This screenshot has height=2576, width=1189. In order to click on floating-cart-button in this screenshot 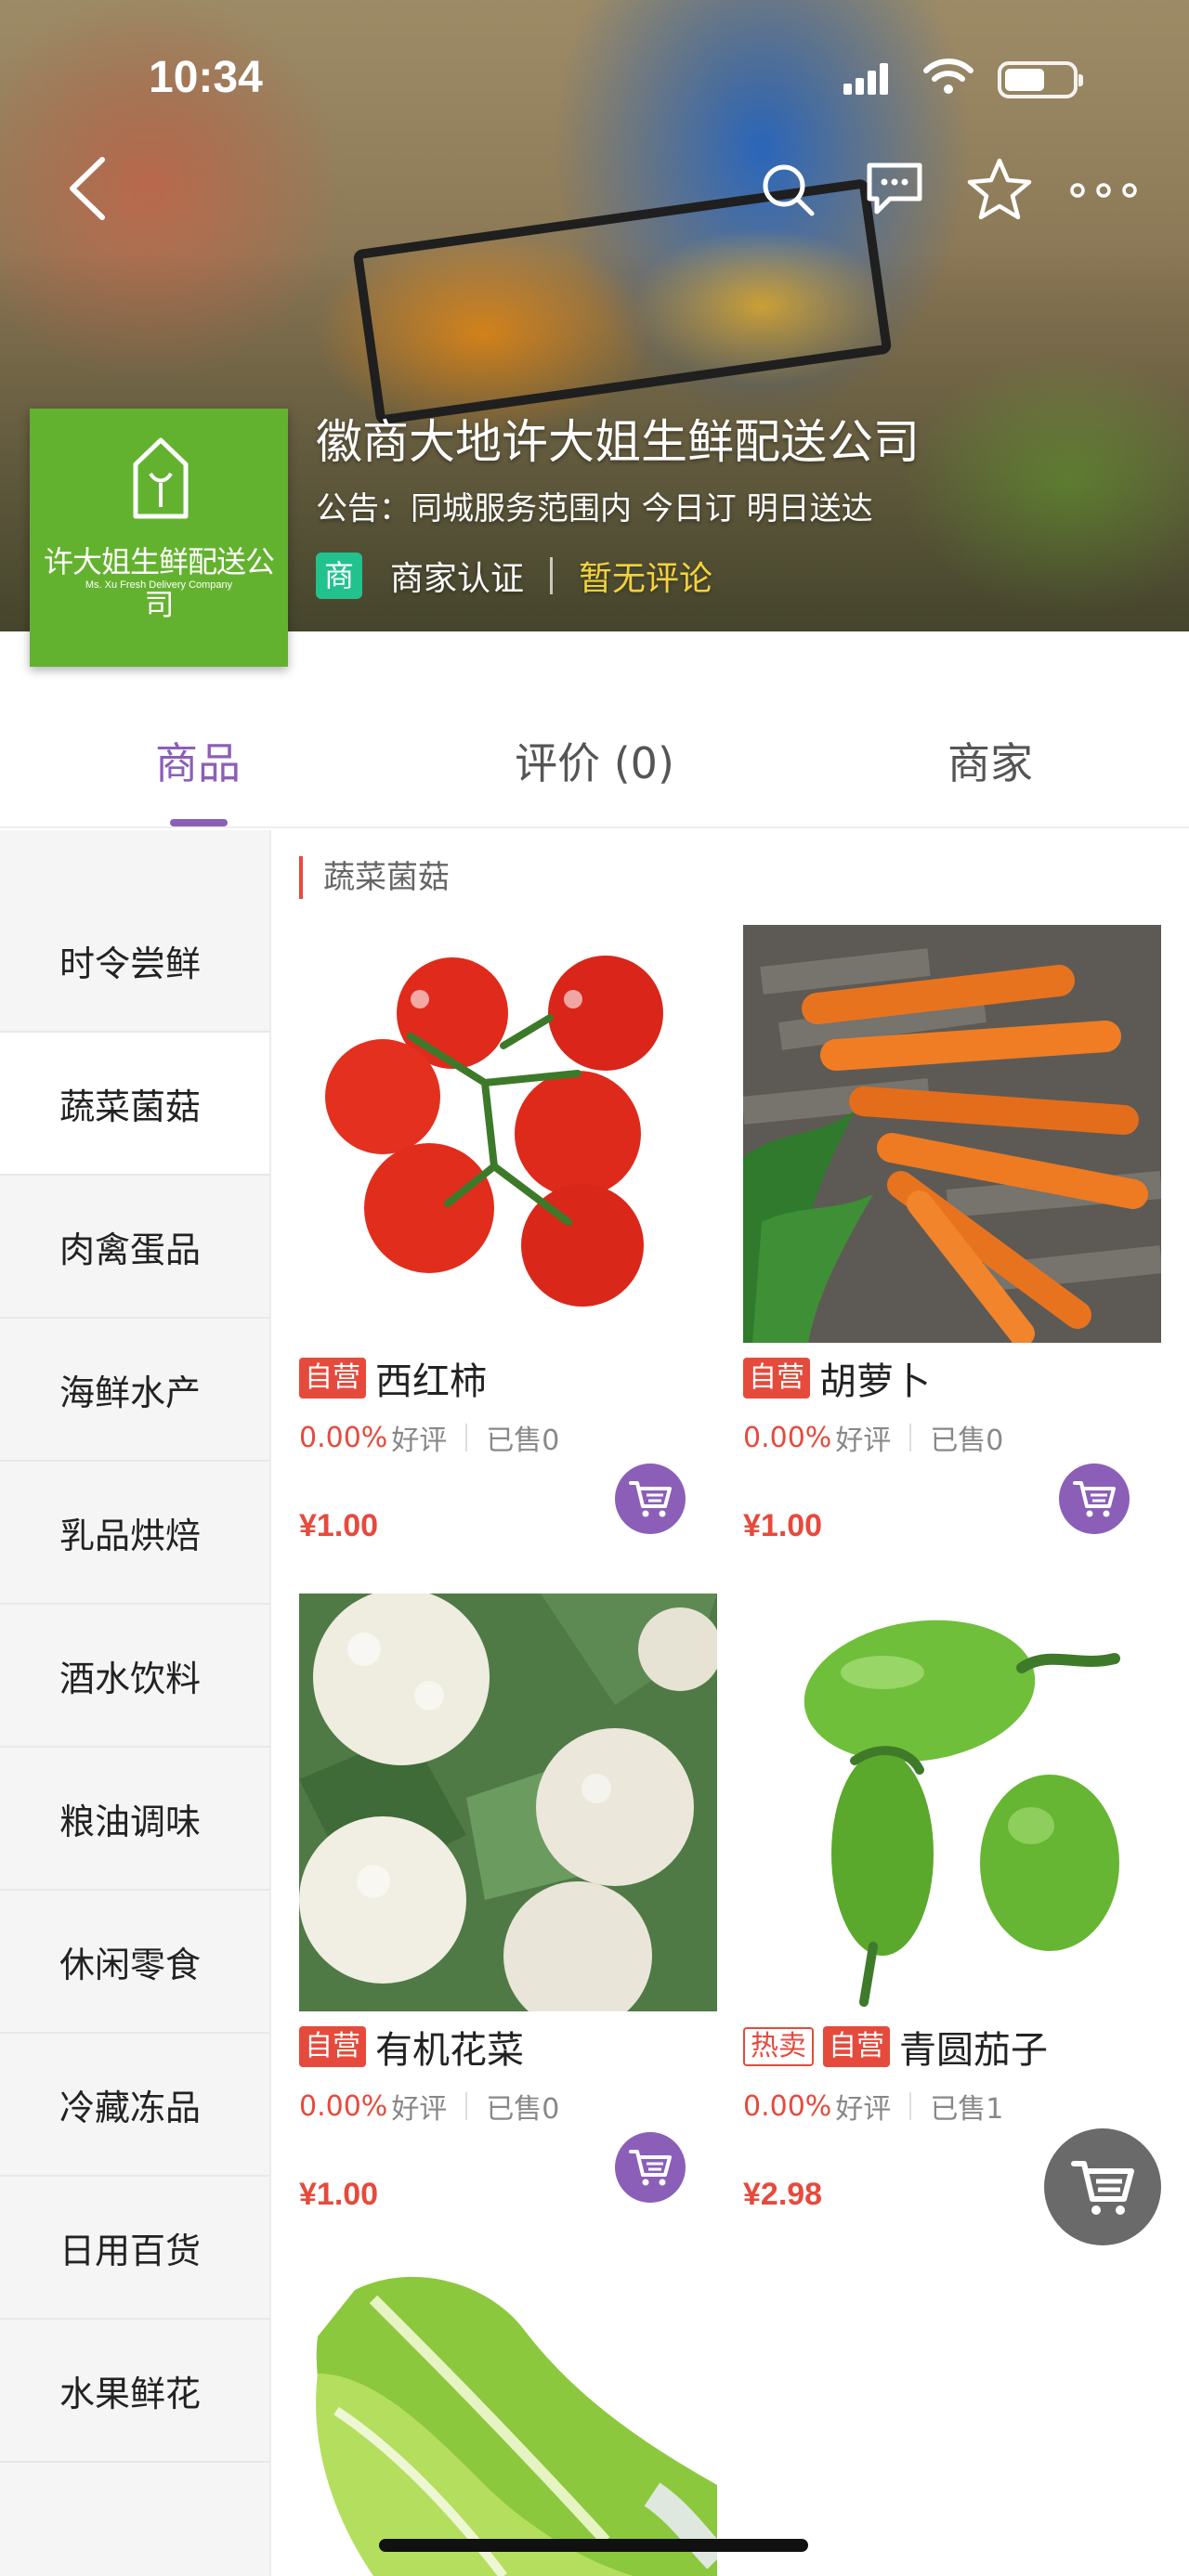, I will do `click(1103, 2186)`.